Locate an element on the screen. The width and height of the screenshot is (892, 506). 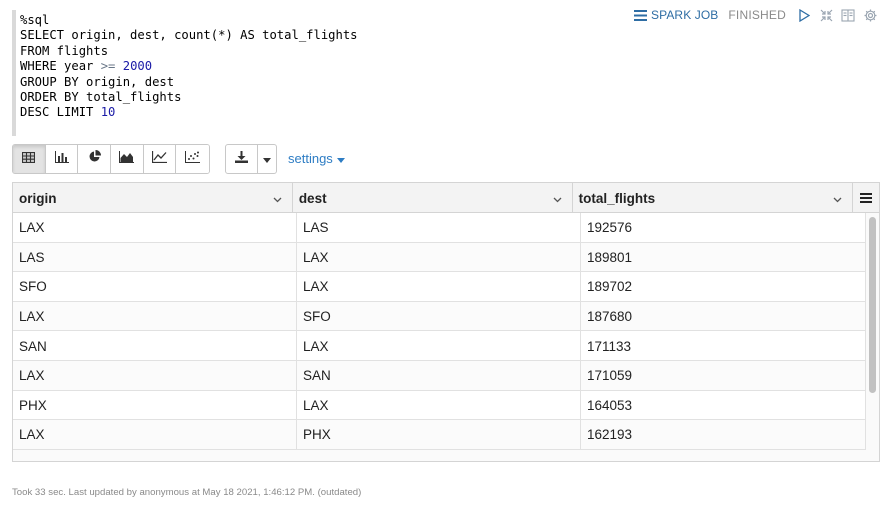
table-cell-origin: LAS is located at coordinates (155, 257).